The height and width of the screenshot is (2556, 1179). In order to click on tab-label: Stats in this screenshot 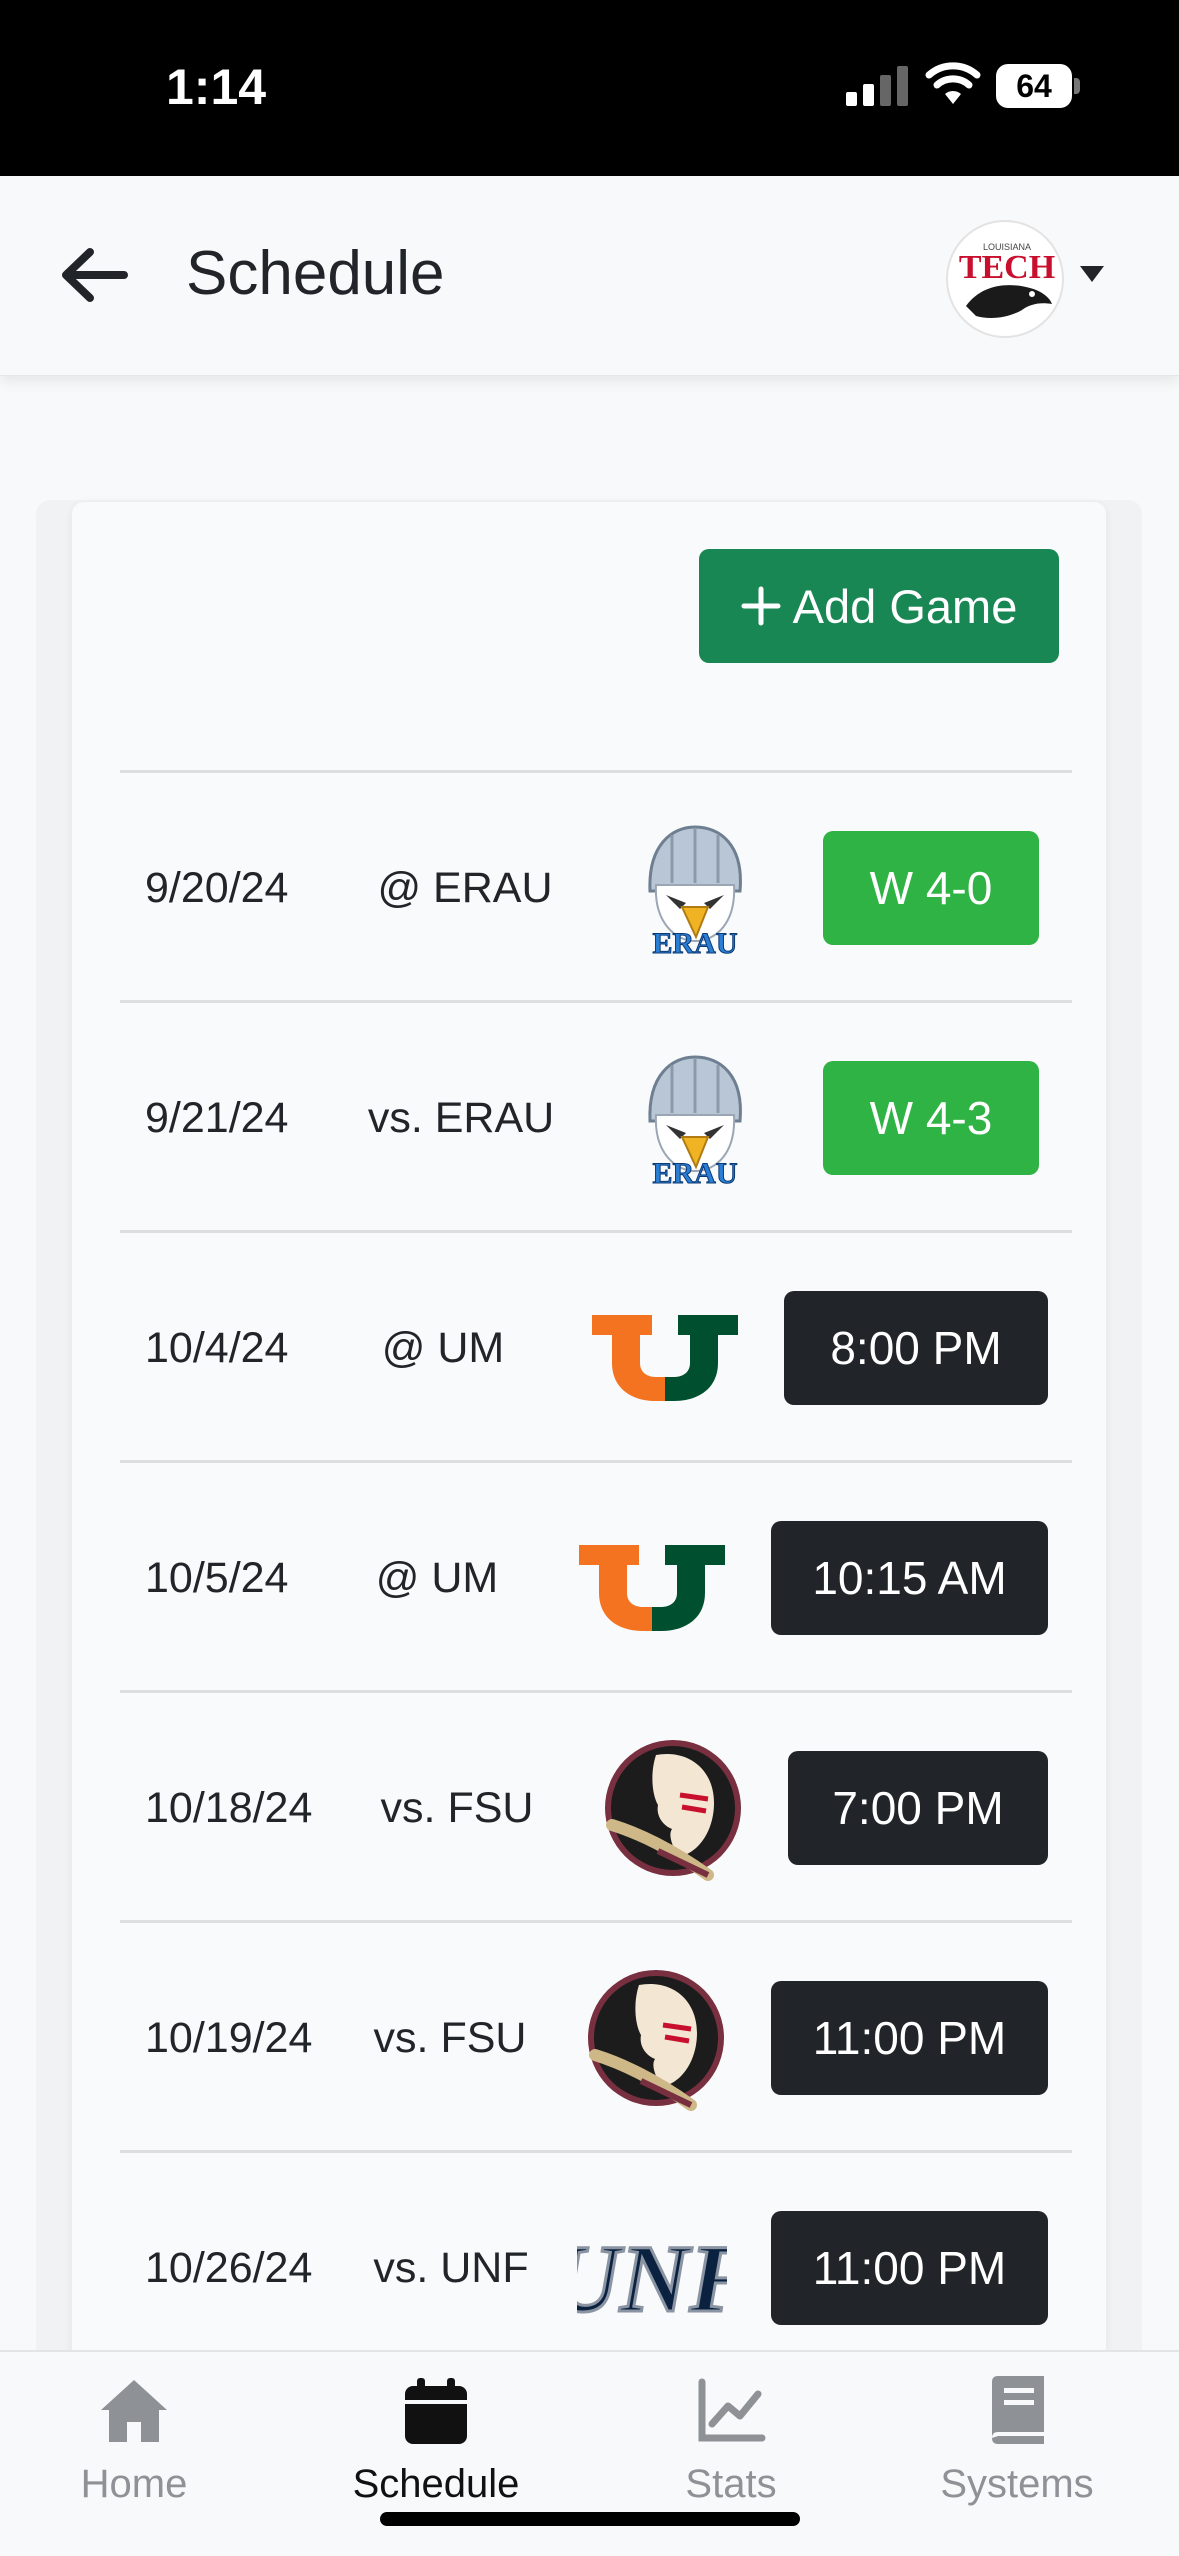, I will do `click(731, 2484)`.